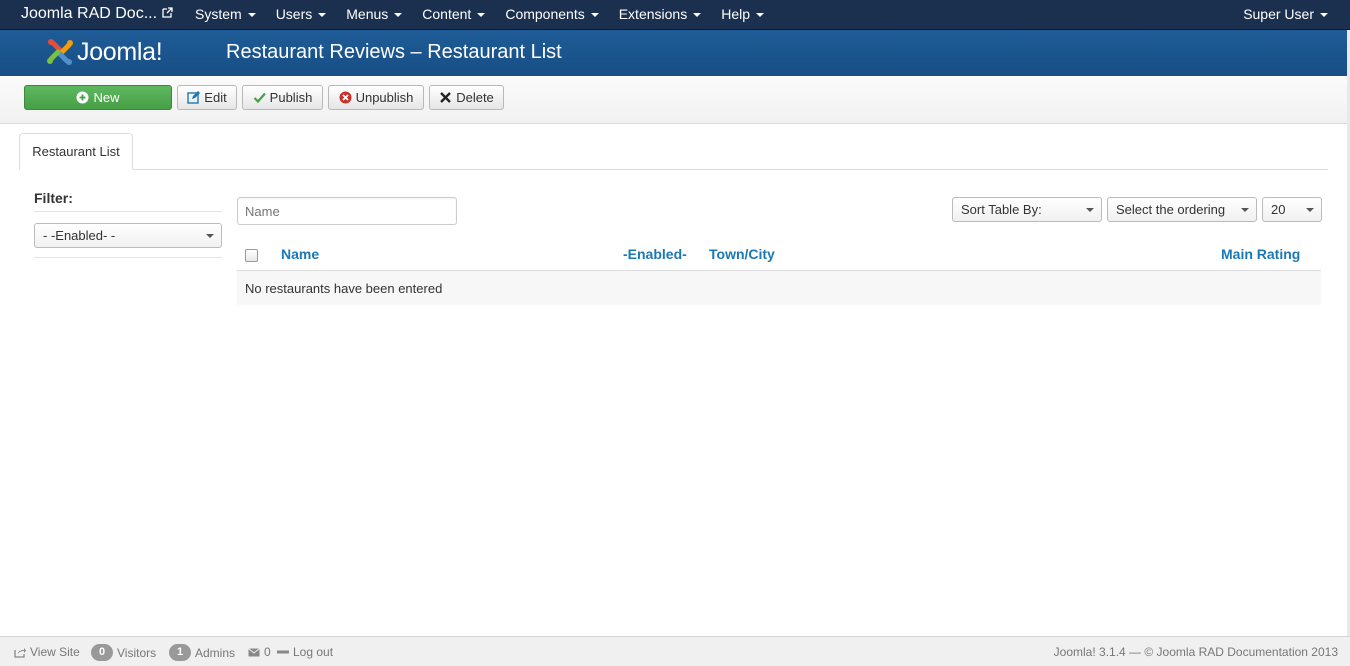 The height and width of the screenshot is (666, 1350). I want to click on joomla-logo-icon, so click(60, 52).